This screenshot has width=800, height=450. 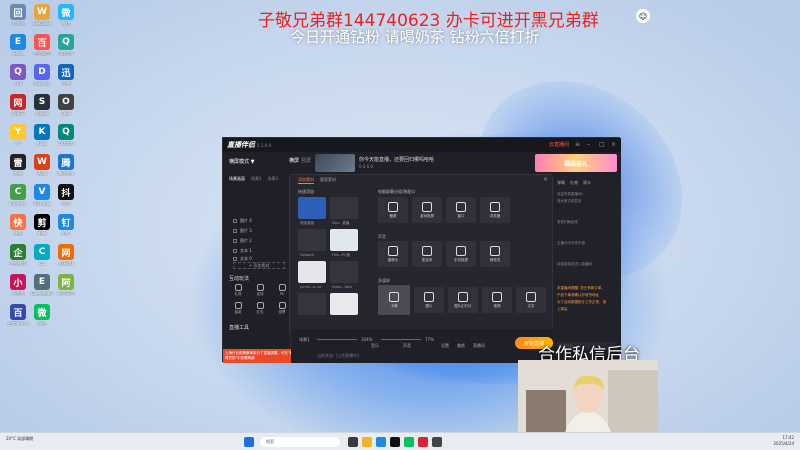 I want to click on source-tile-slideshow: 图片幻灯片, so click(x=463, y=300).